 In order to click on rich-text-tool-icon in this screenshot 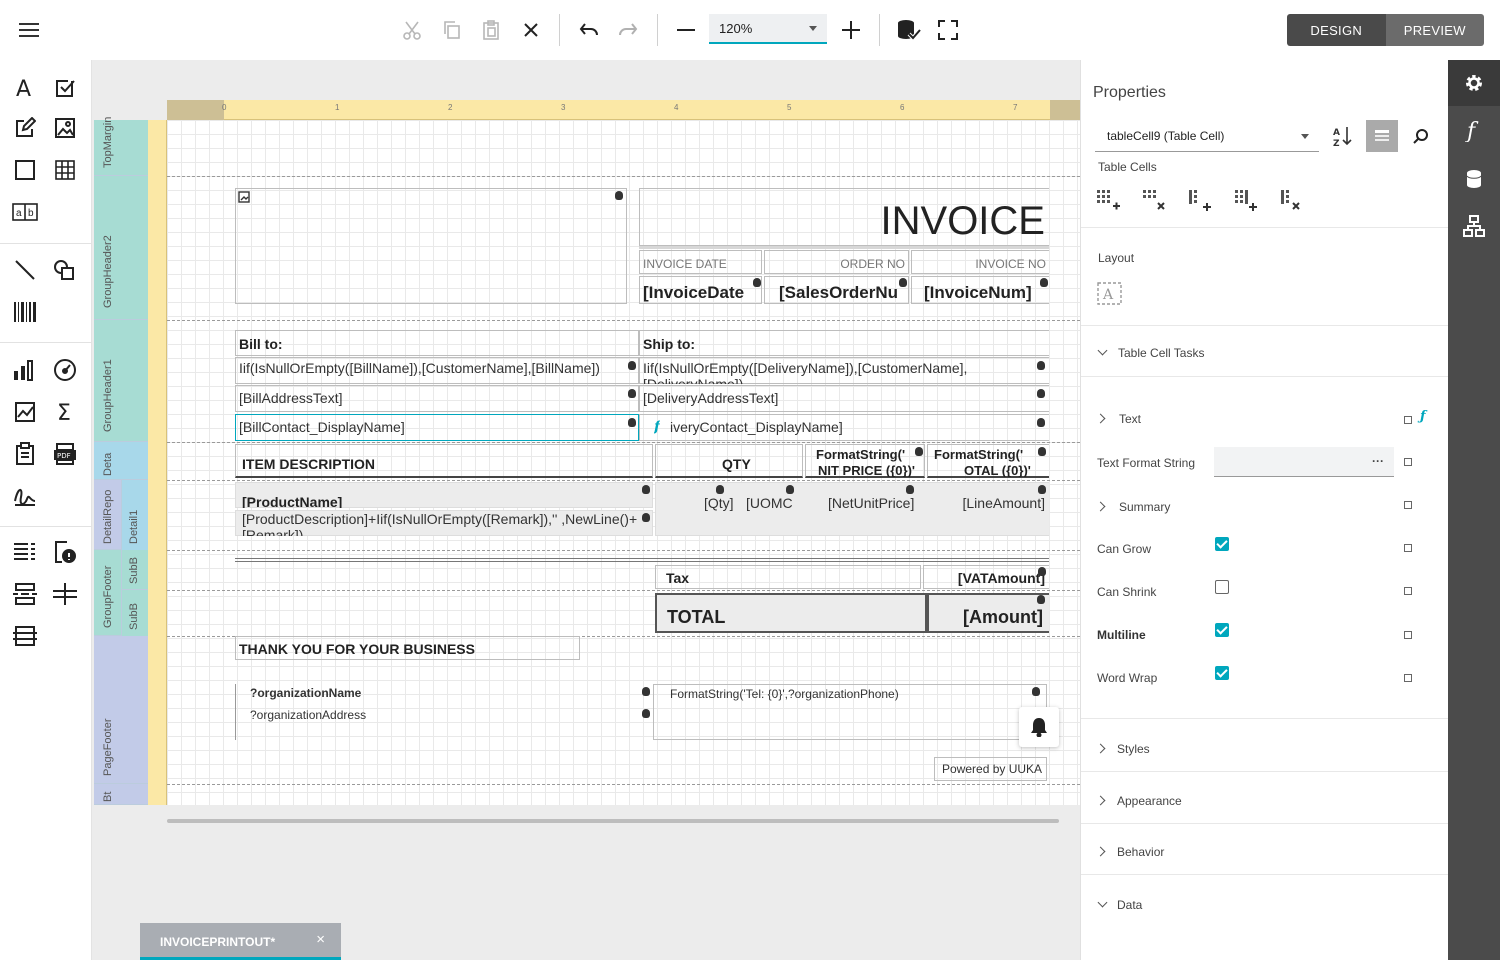, I will do `click(25, 128)`.